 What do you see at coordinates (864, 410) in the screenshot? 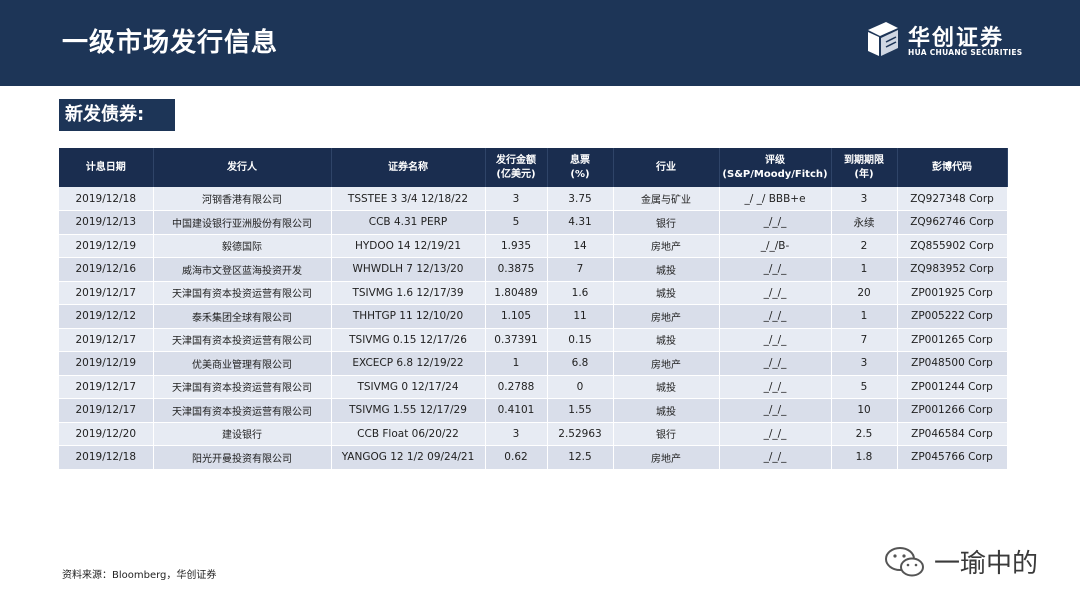
I see `table-cell: 10` at bounding box center [864, 410].